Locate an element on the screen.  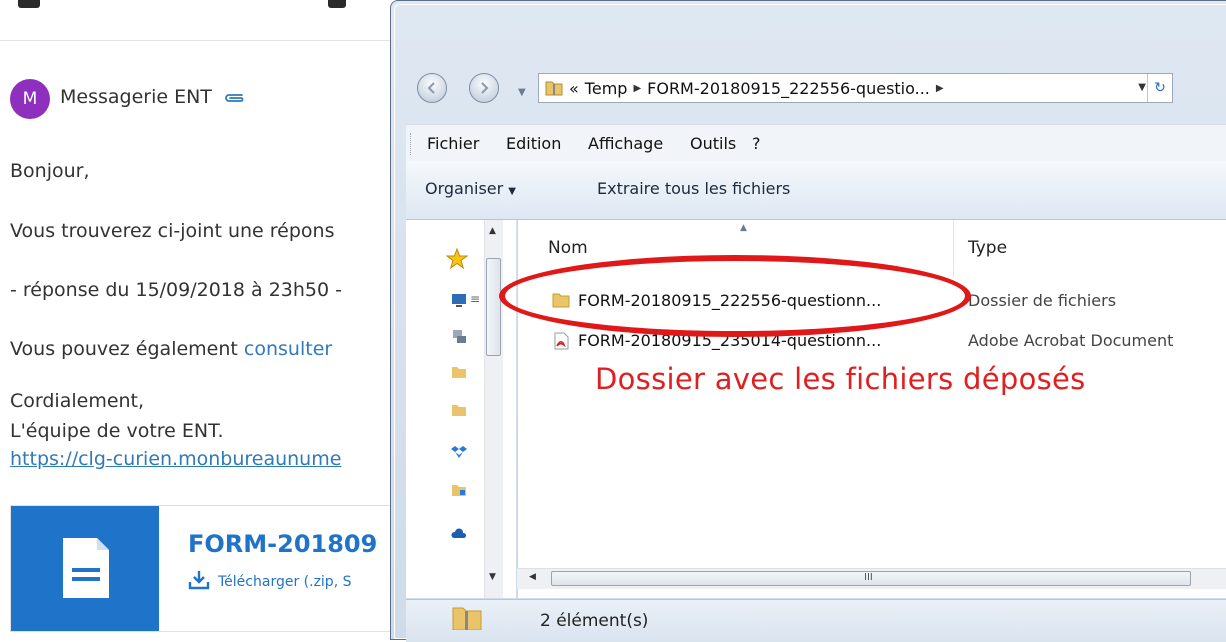
sender-label: Messagerie ENT is located at coordinates (136, 97).